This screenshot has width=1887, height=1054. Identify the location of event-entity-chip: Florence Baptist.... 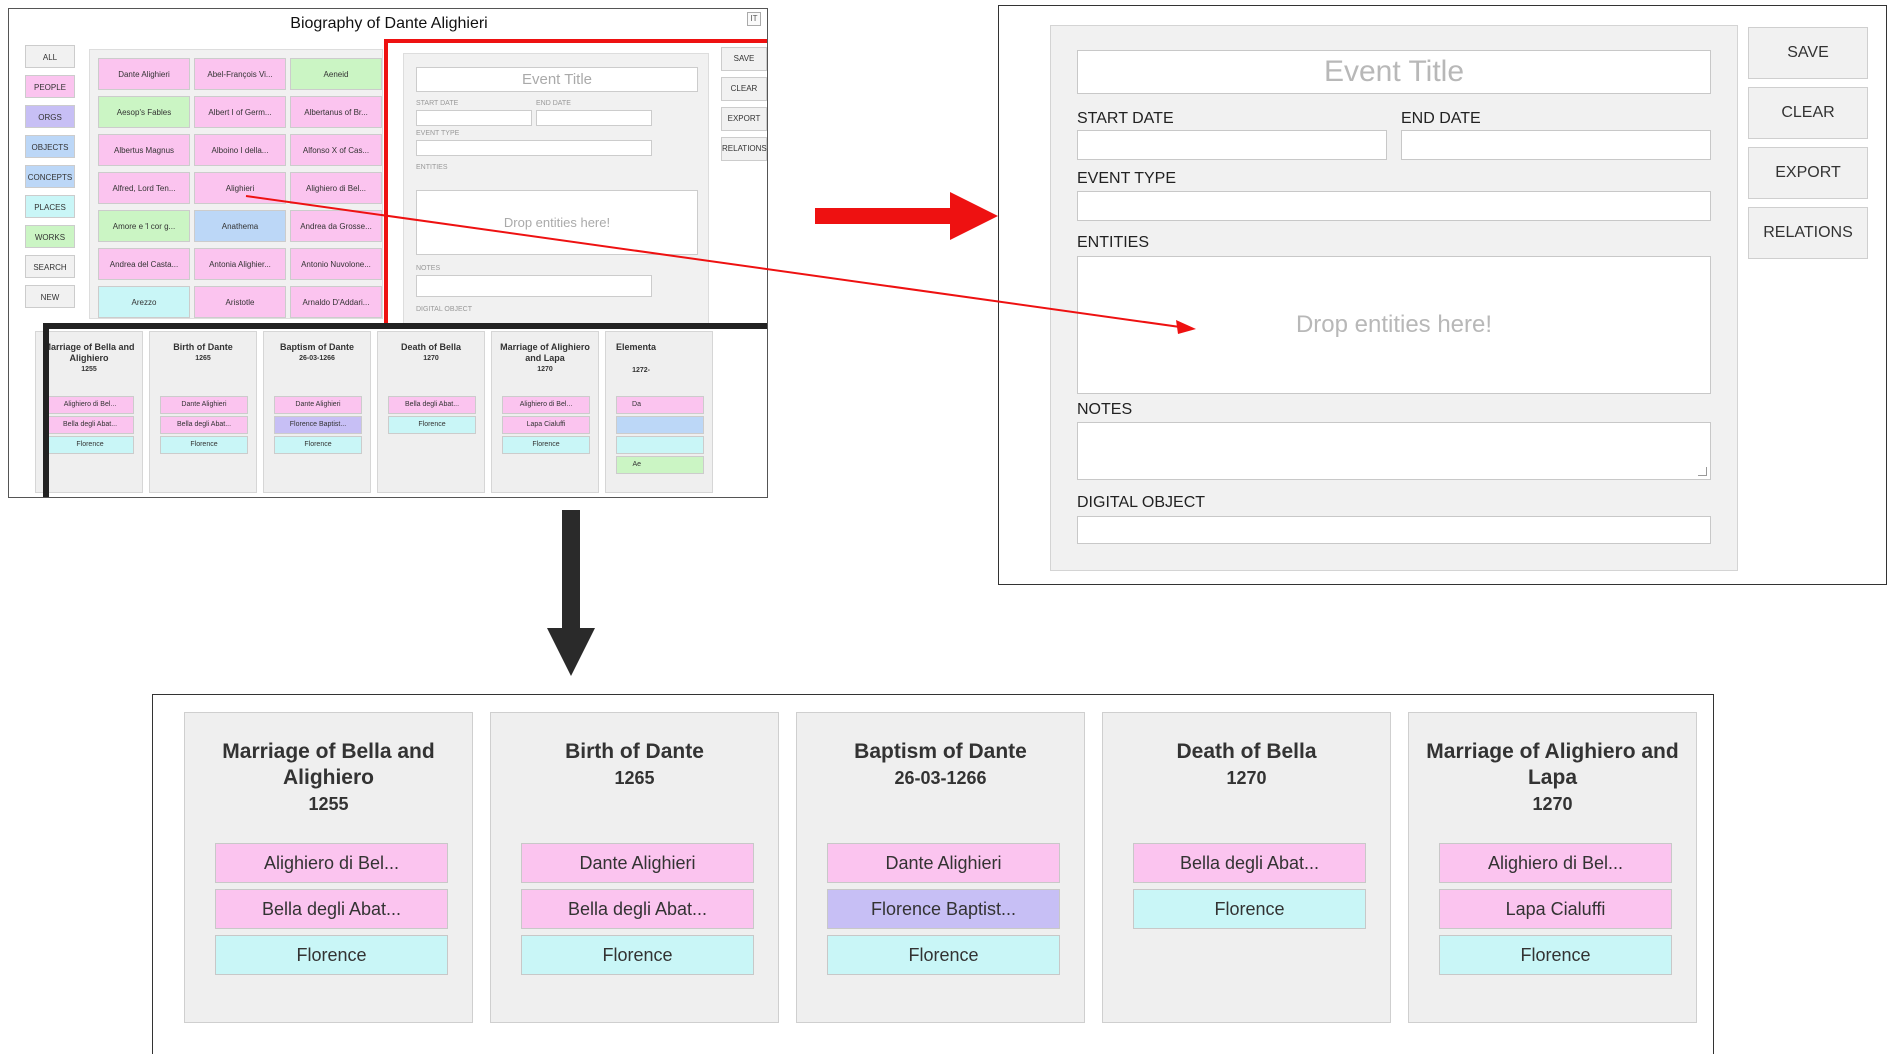
(943, 909).